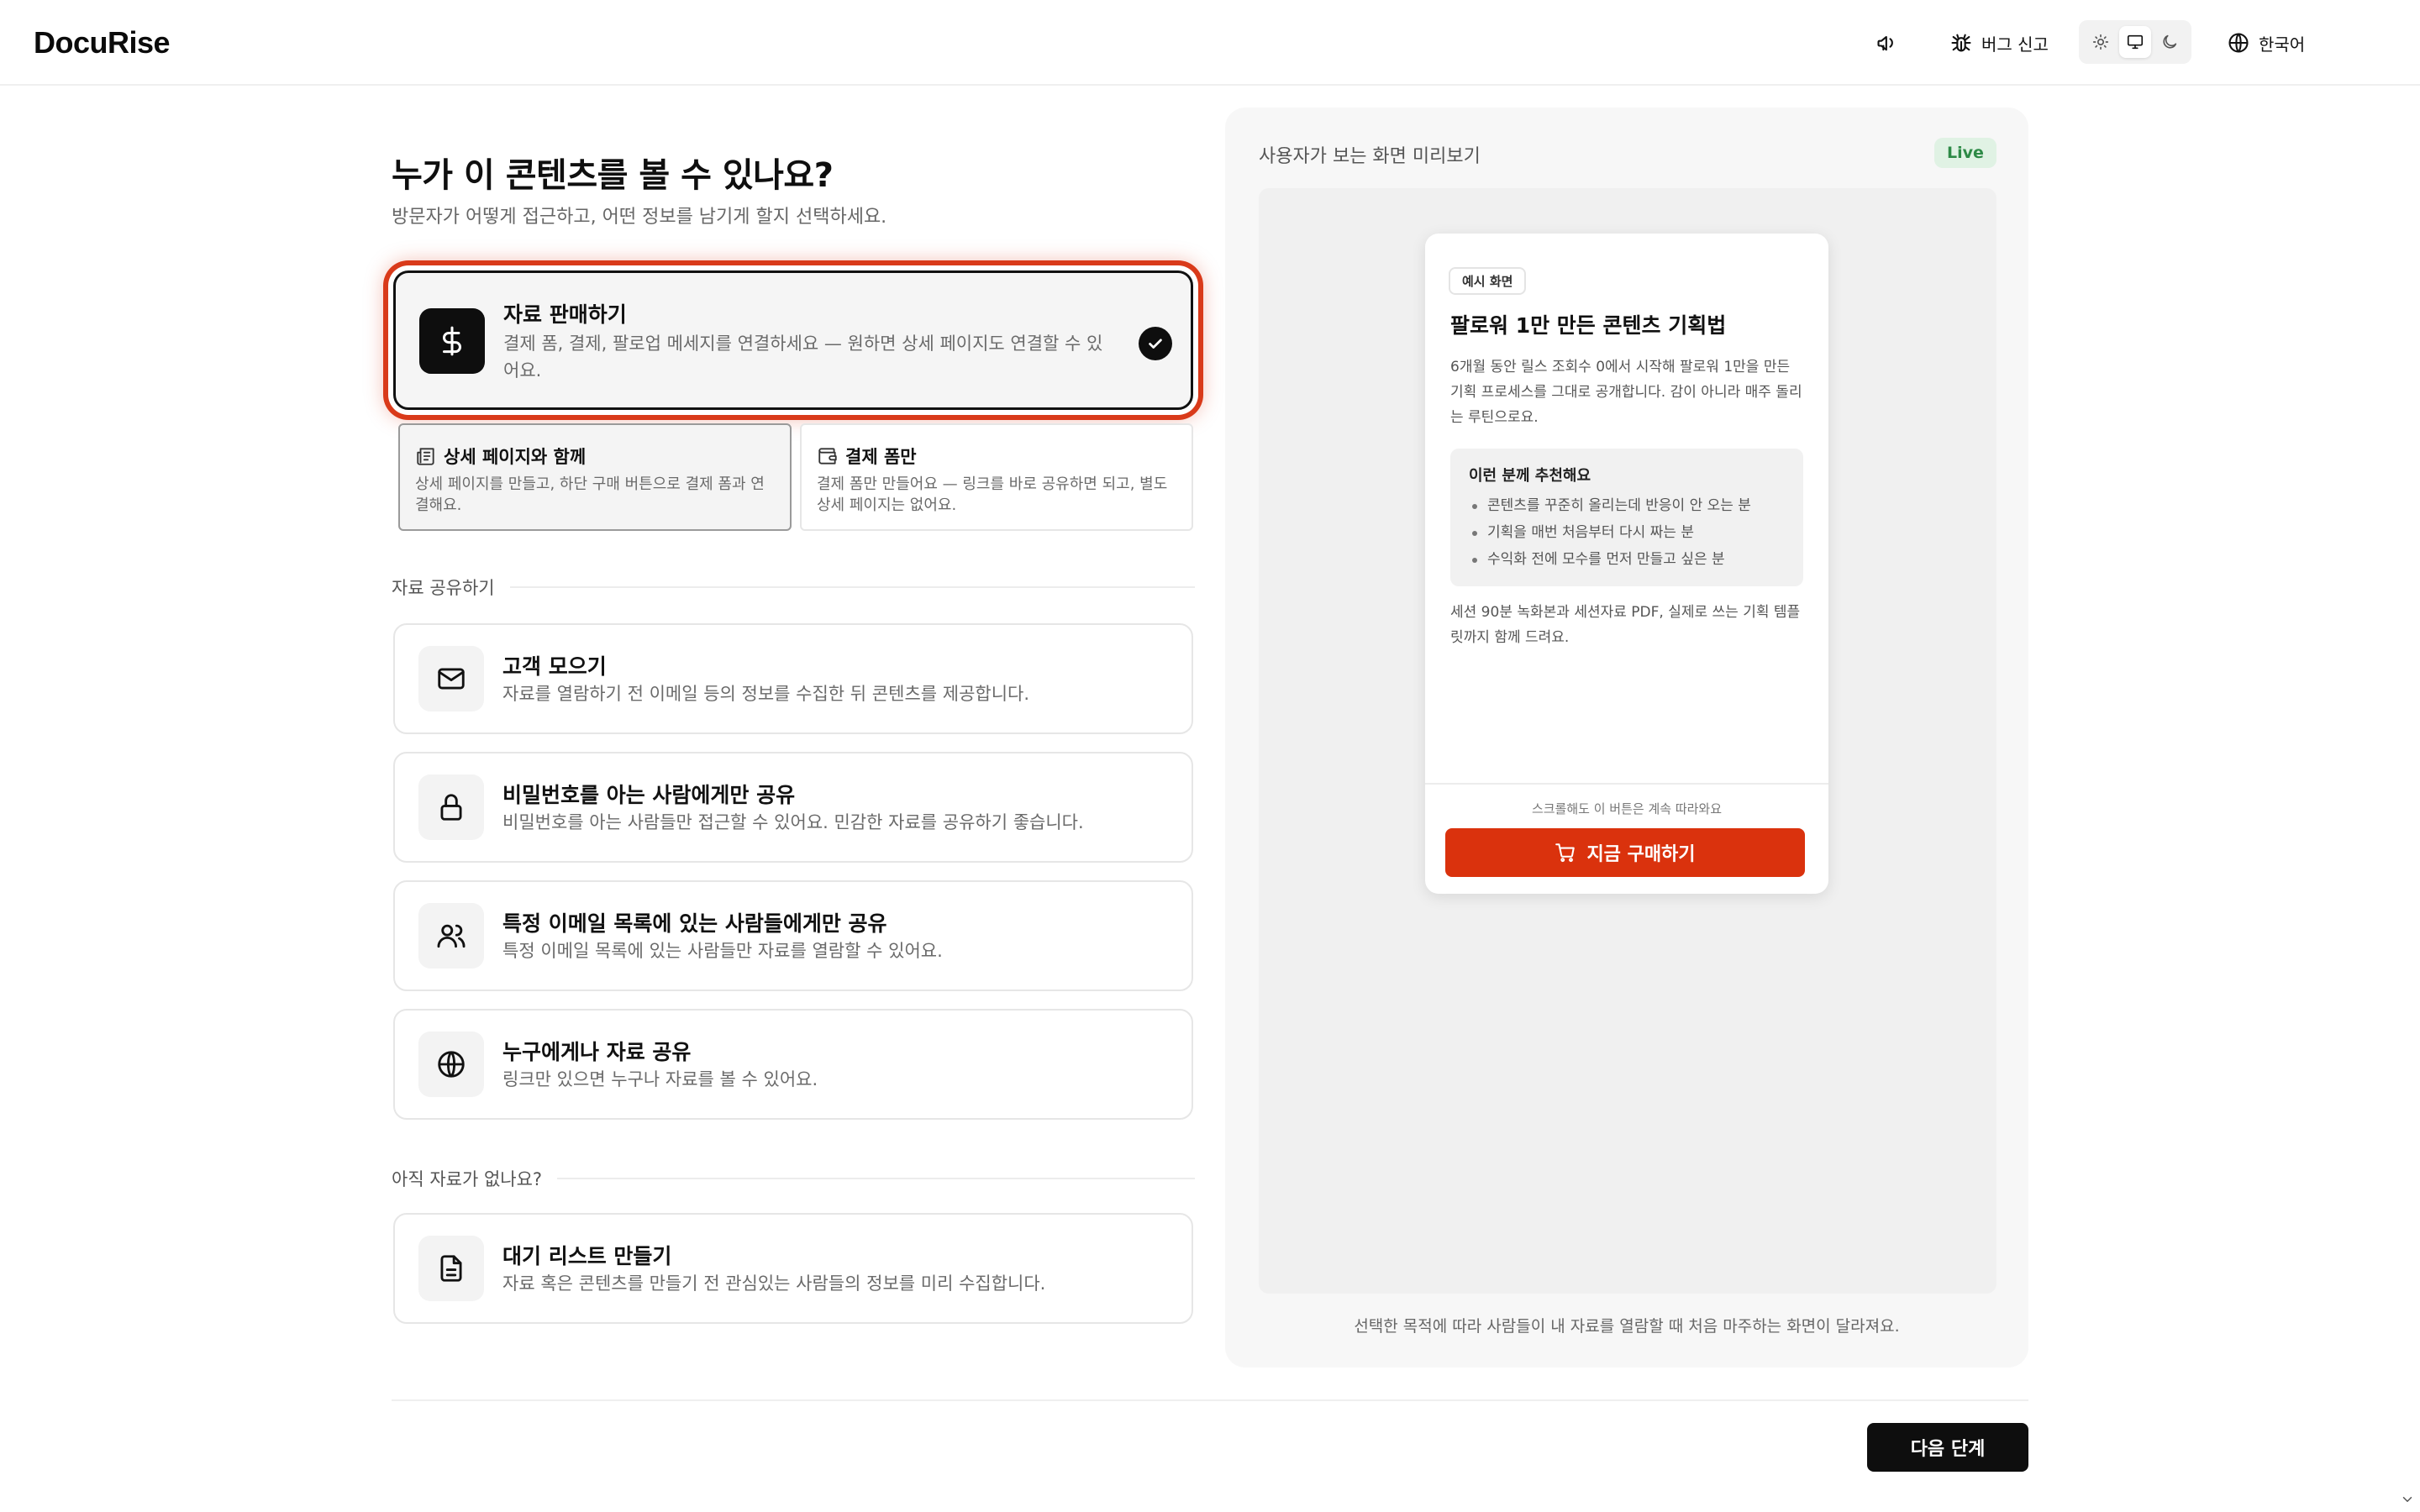 Image resolution: width=2420 pixels, height=1512 pixels. I want to click on sample-sticky-footer: 스크롤해도 이 버튼은 계속 따라와요 지금 구매하기, so click(1626, 838).